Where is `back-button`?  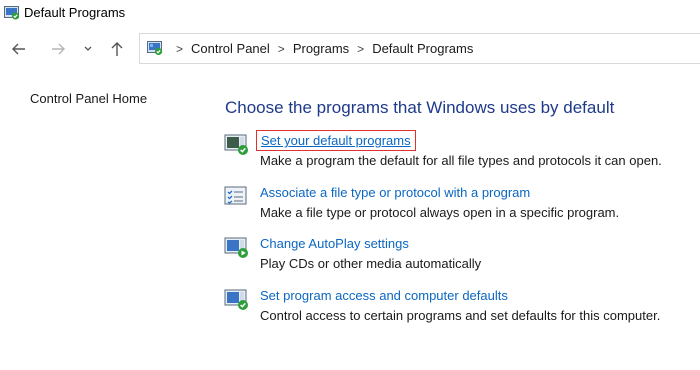 back-button is located at coordinates (19, 49).